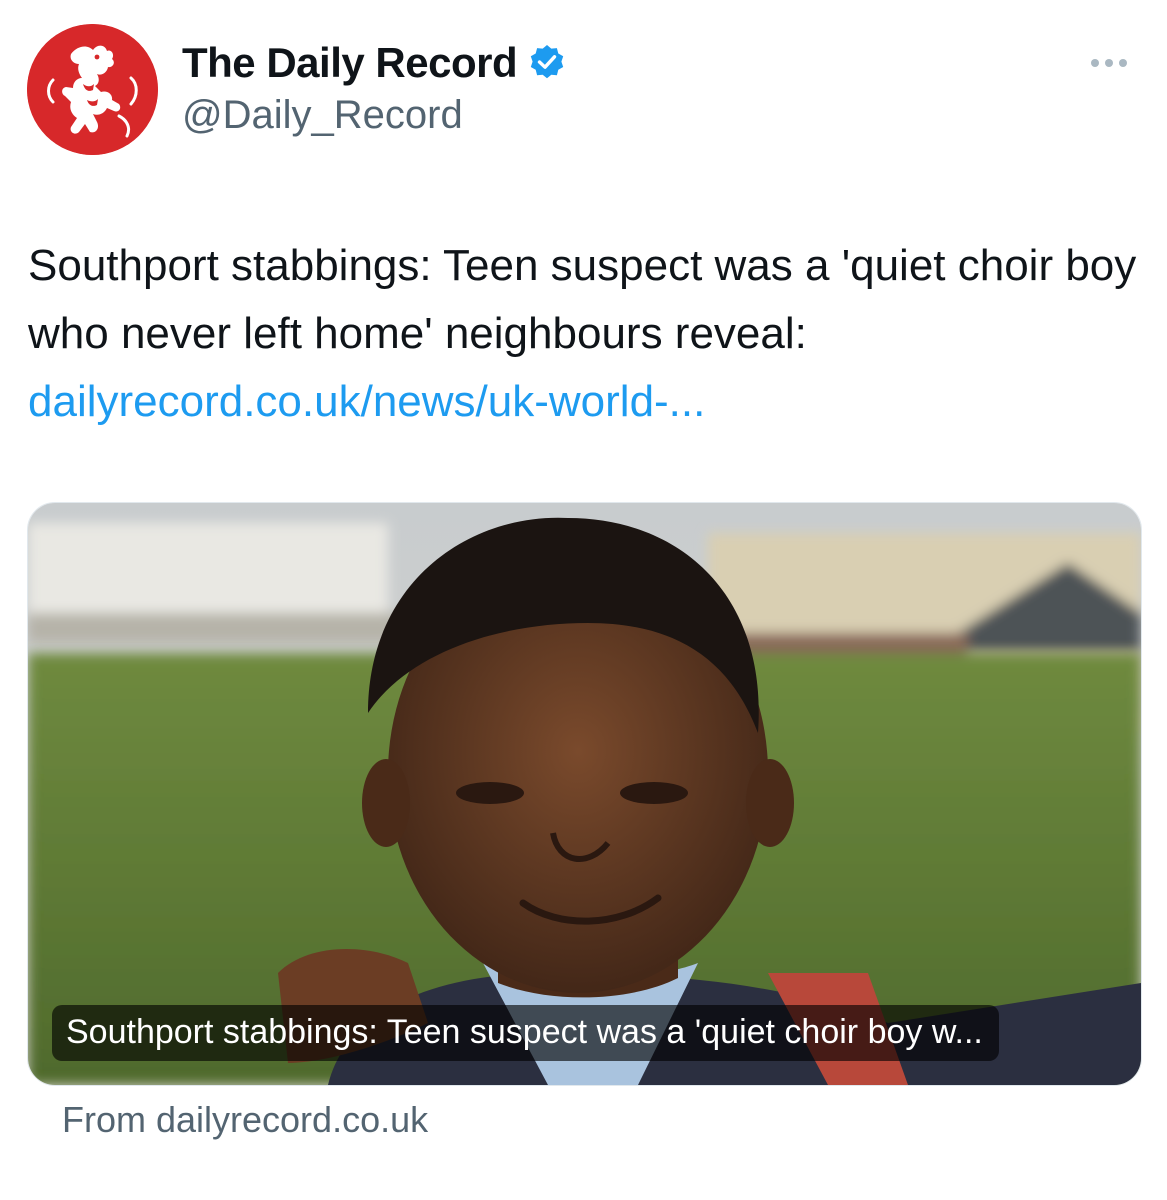 Image resolution: width=1167 pixels, height=1200 pixels. Describe the element at coordinates (245, 1120) in the screenshot. I see `card-source: From dailyrecord.co.uk` at that location.